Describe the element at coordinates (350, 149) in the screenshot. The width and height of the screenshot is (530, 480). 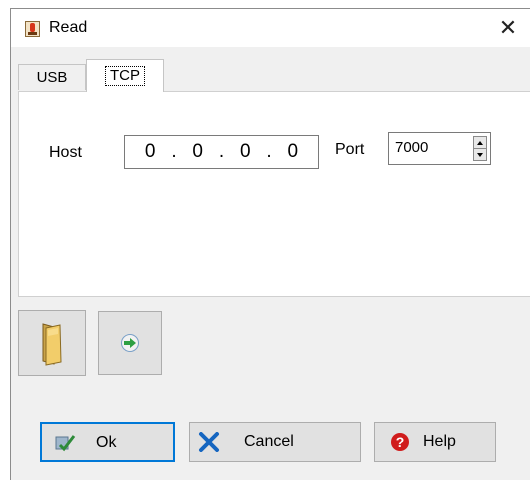
I see `port-label: Port` at that location.